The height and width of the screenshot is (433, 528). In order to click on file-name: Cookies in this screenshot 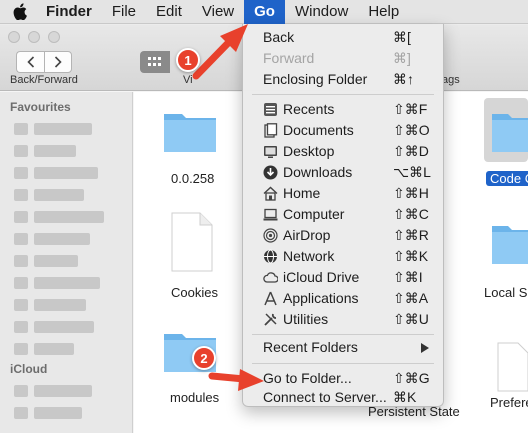, I will do `click(194, 292)`.